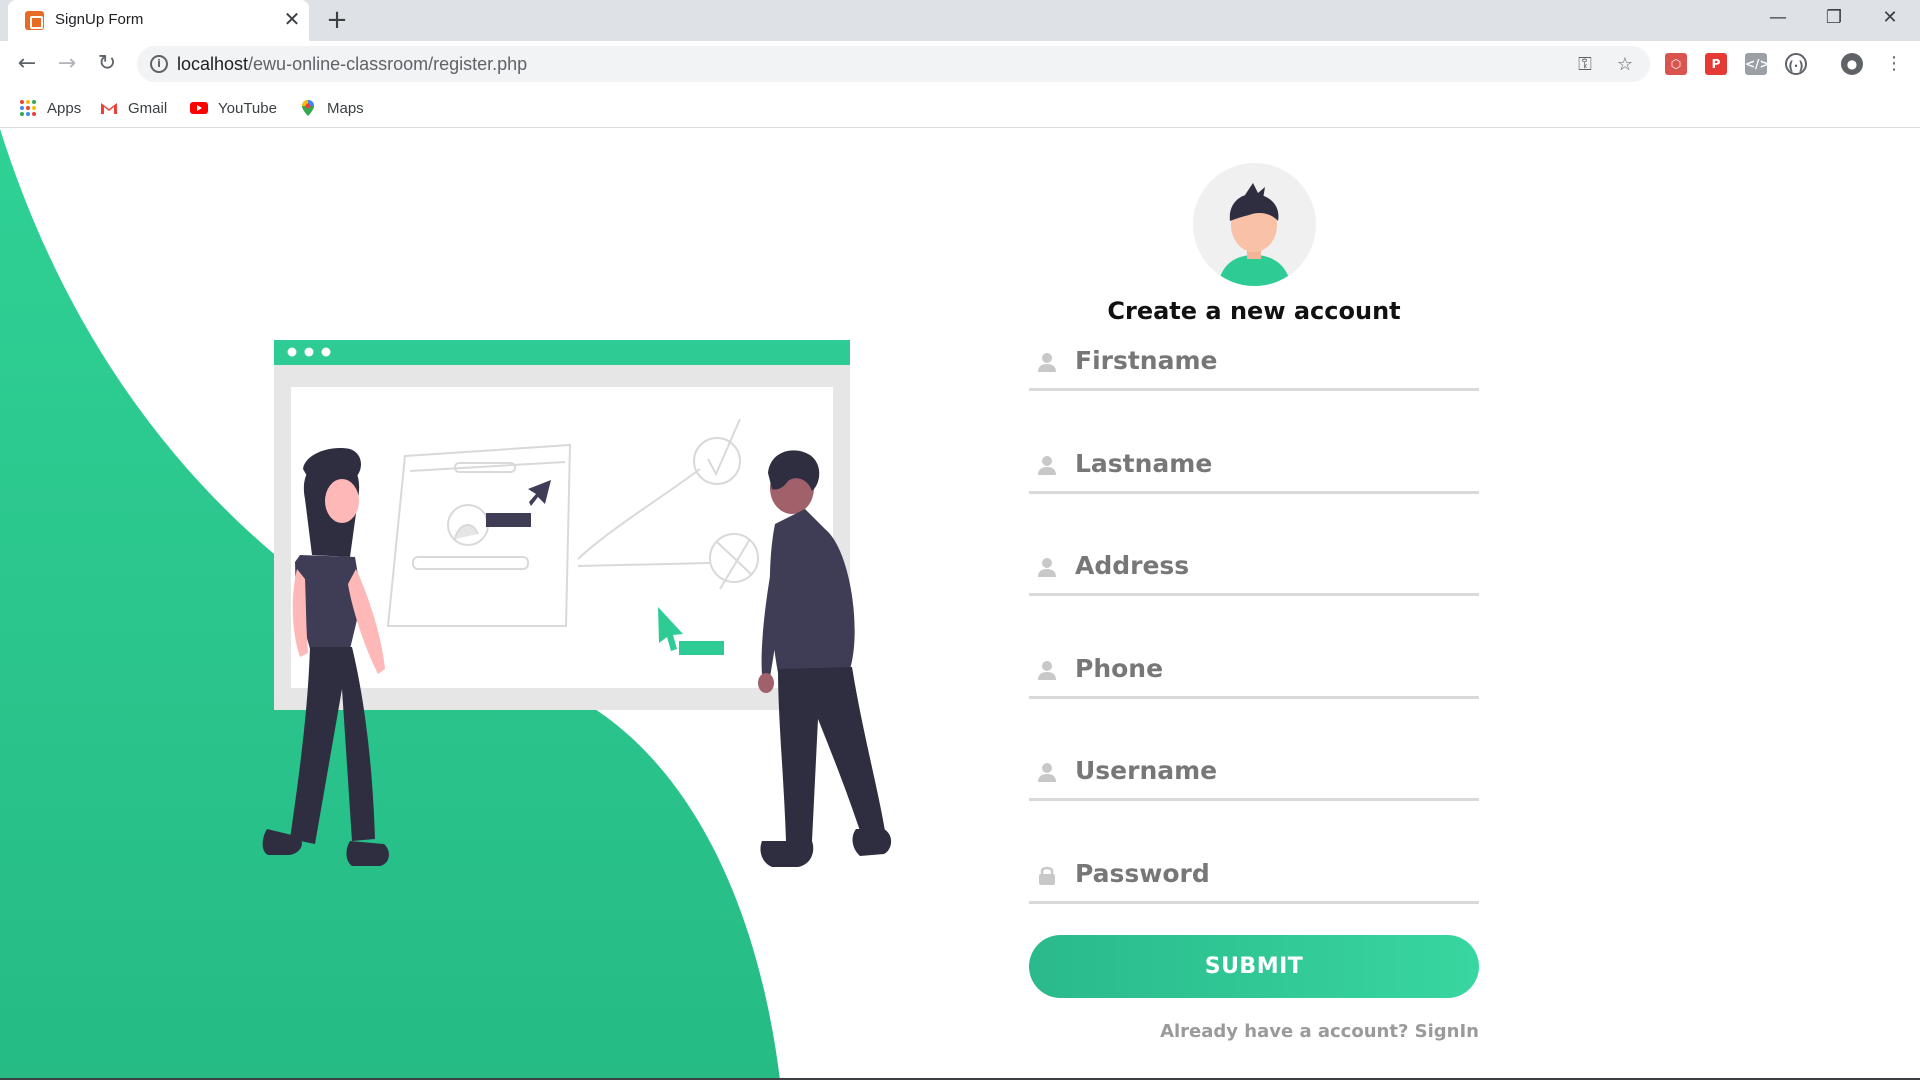  I want to click on username-field, so click(1254, 770).